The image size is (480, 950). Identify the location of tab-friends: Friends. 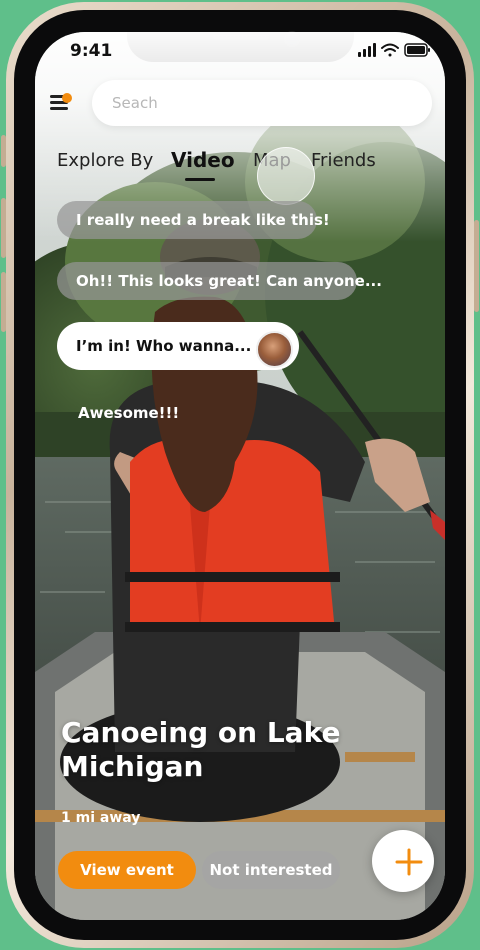
(343, 160).